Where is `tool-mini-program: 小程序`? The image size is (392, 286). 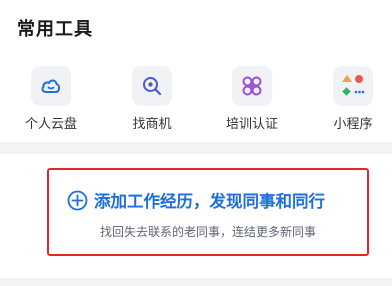 tool-mini-program: 小程序 is located at coordinates (352, 99).